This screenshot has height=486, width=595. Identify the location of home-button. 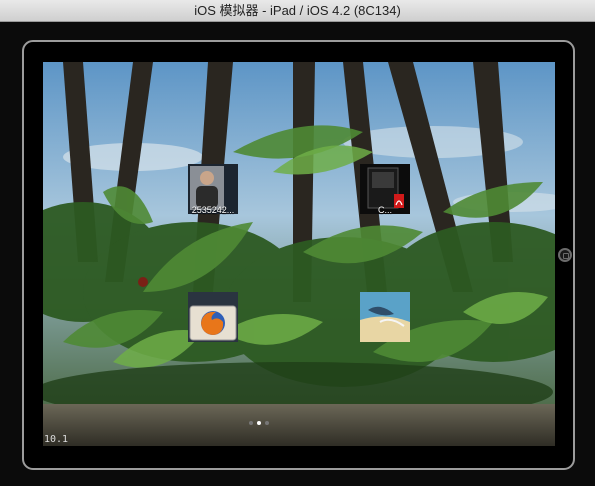
(565, 255).